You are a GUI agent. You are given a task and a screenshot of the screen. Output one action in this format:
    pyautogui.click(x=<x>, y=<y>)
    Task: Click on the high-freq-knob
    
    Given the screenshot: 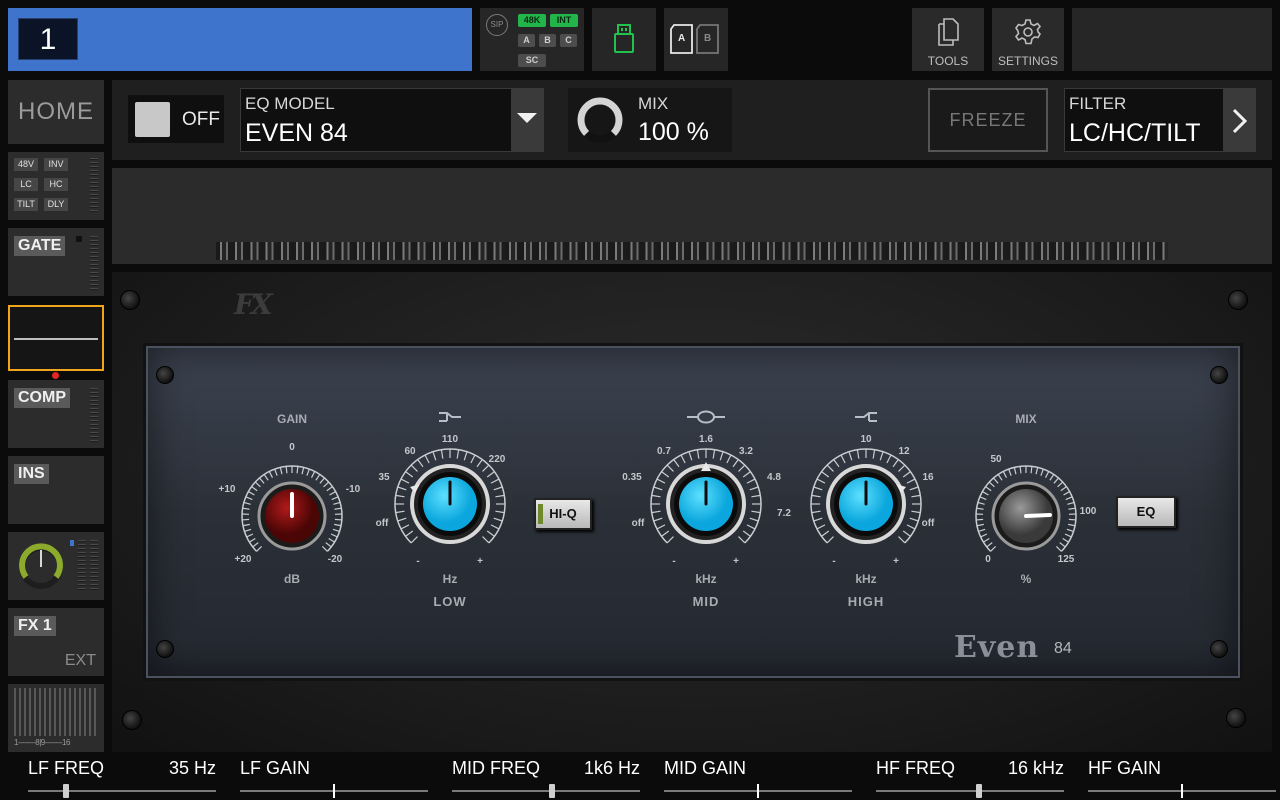 What is the action you would take?
    pyautogui.click(x=866, y=504)
    